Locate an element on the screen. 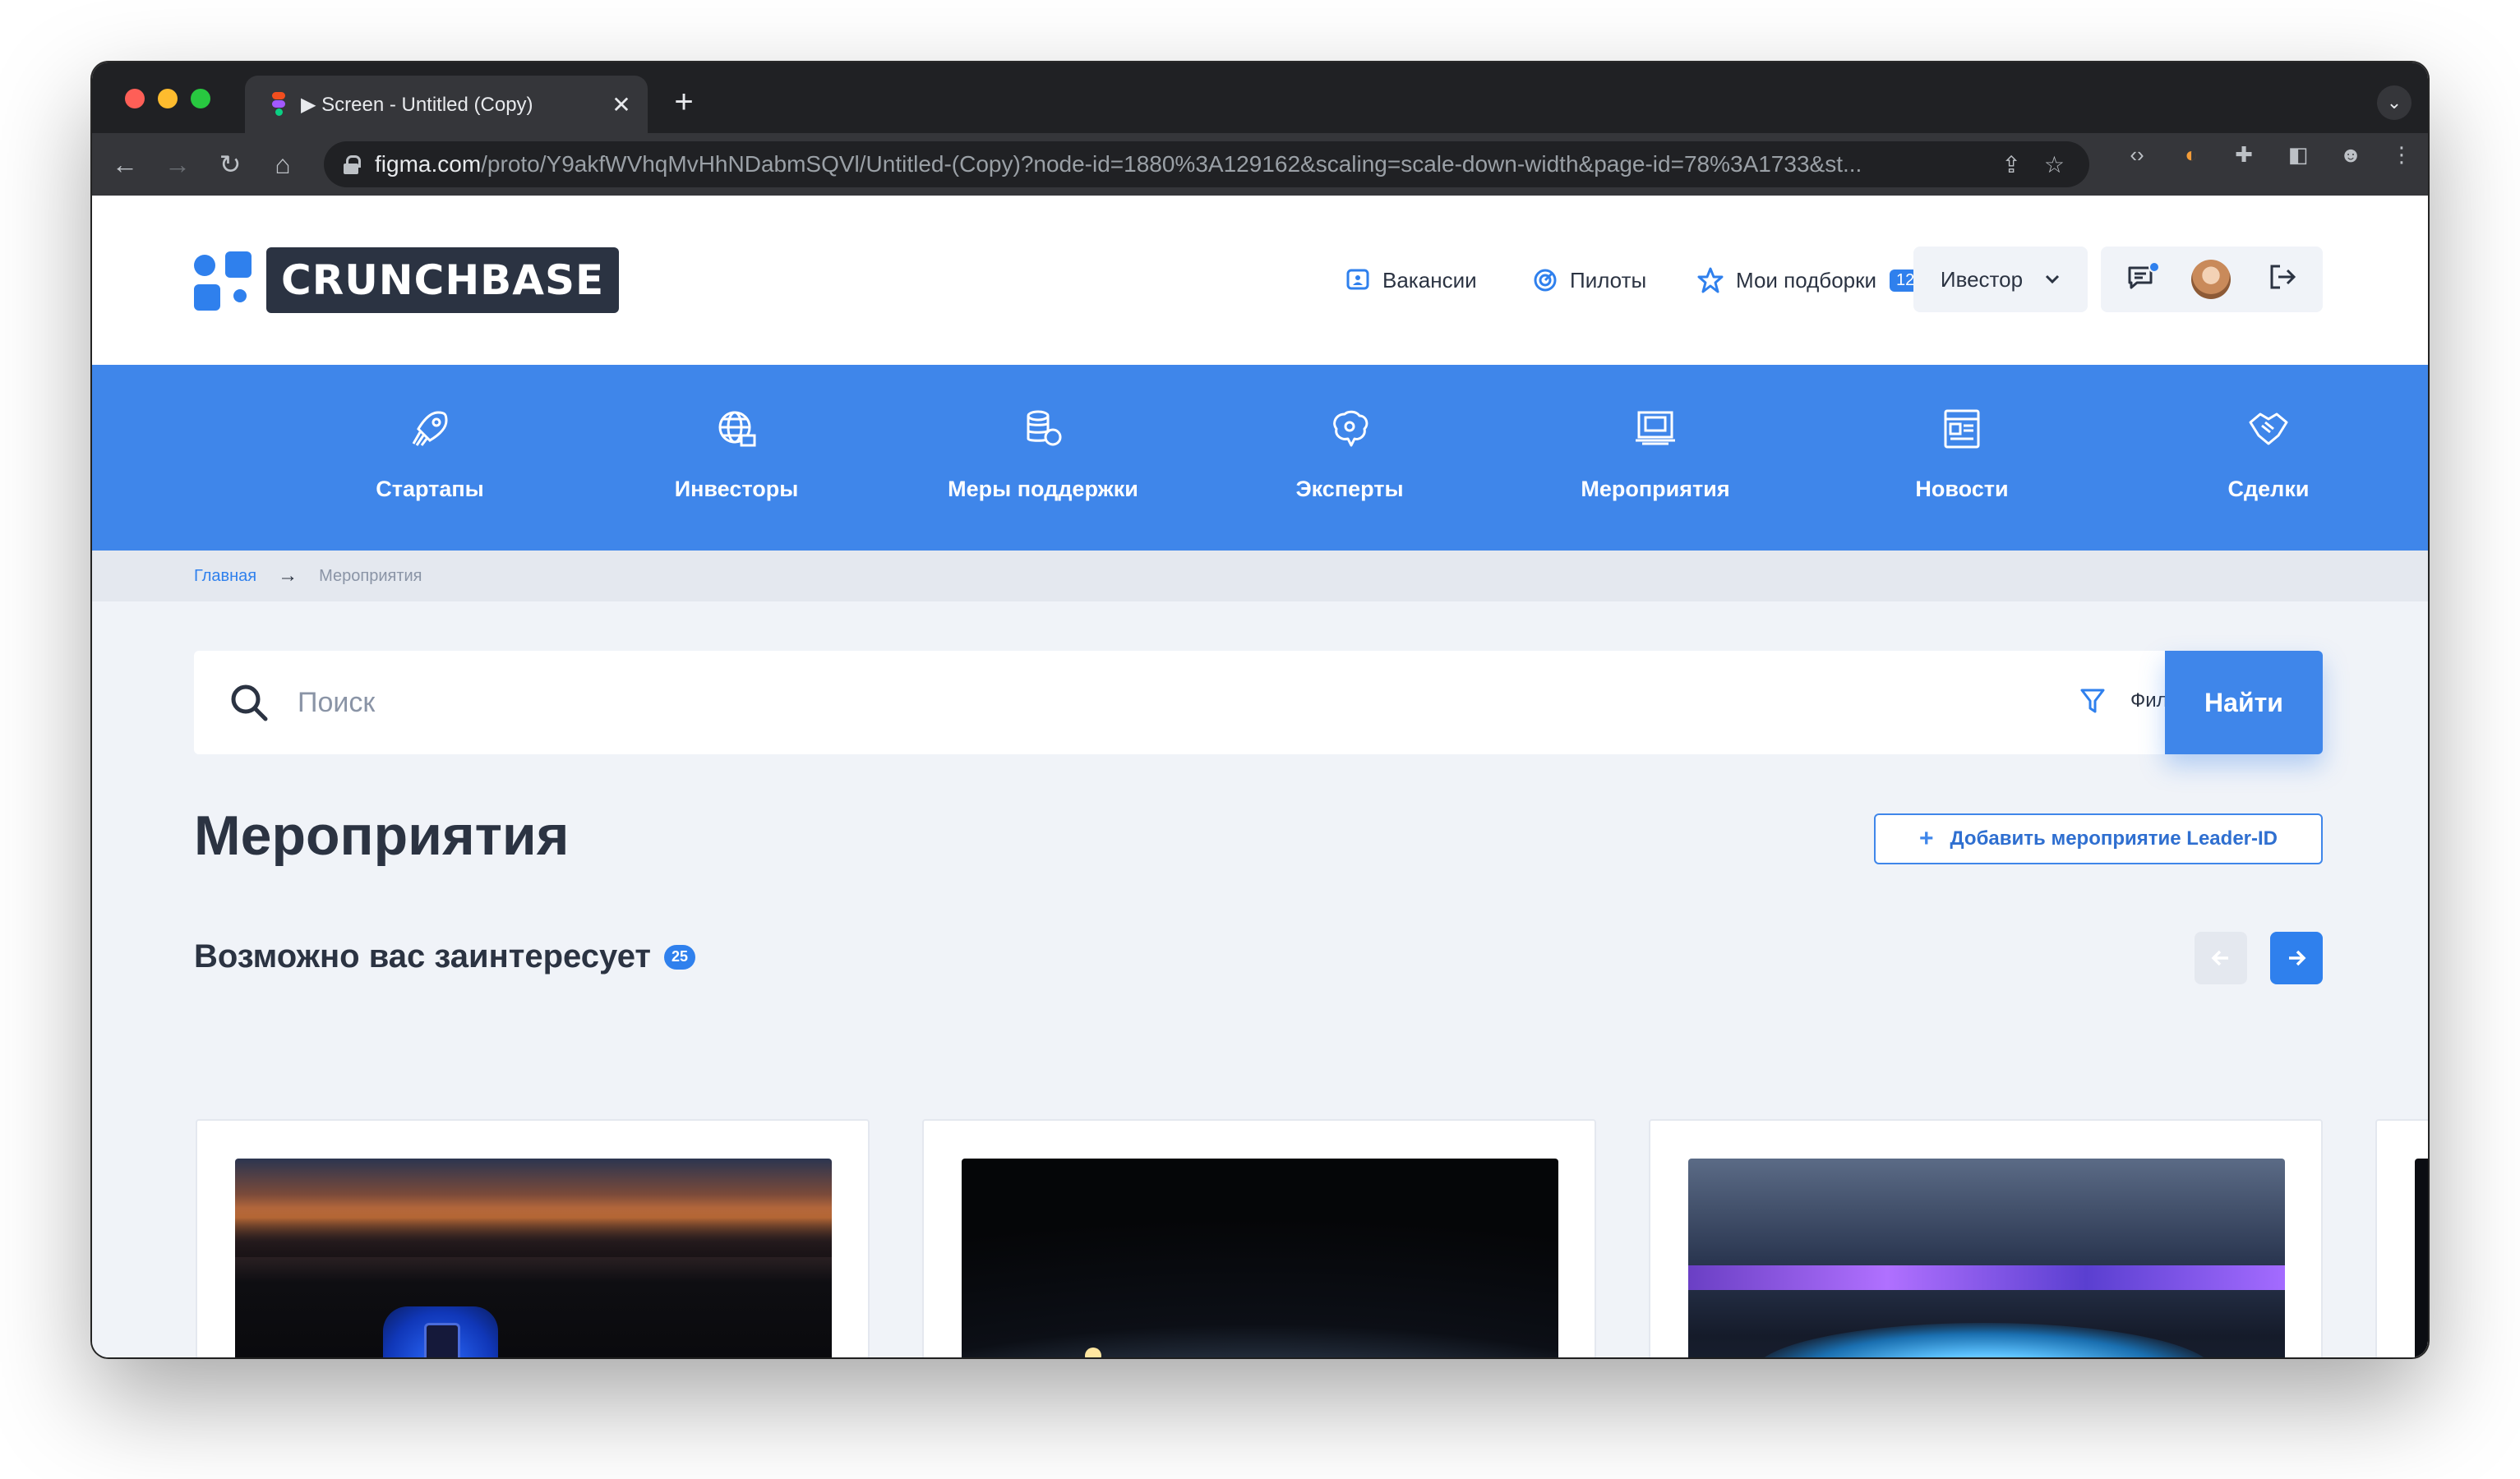 The height and width of the screenshot is (1479, 2520). profile-icon: ☻ is located at coordinates (2350, 155).